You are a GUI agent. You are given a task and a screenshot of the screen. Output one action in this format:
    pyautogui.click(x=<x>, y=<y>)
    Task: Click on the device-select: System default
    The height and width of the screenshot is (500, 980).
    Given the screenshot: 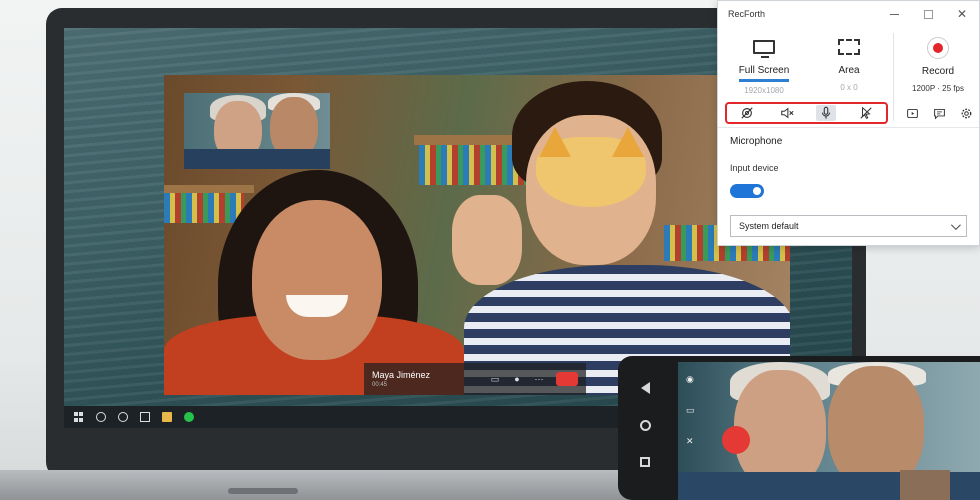 What is the action you would take?
    pyautogui.click(x=848, y=226)
    